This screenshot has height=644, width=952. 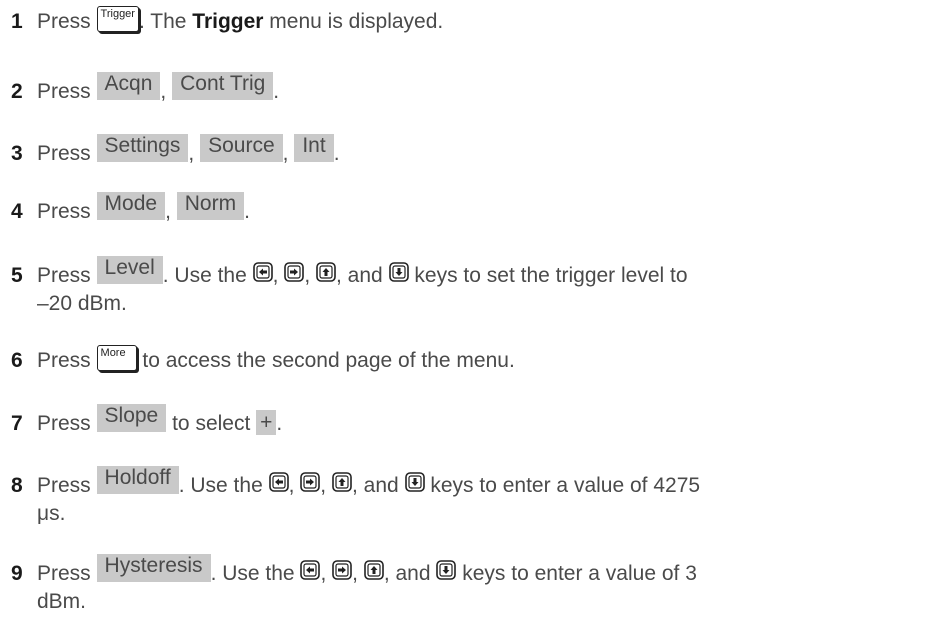 I want to click on step-text: Press Settings, Source, Int., so click(x=188, y=149).